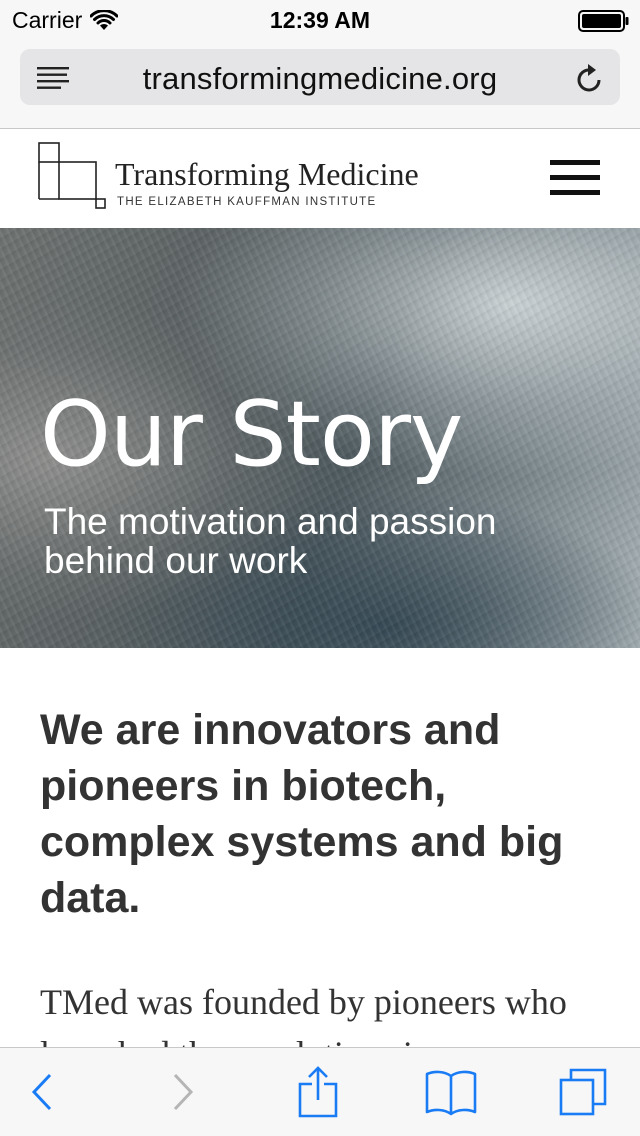 The width and height of the screenshot is (640, 1136). I want to click on menu-bar-bottom, so click(575, 192).